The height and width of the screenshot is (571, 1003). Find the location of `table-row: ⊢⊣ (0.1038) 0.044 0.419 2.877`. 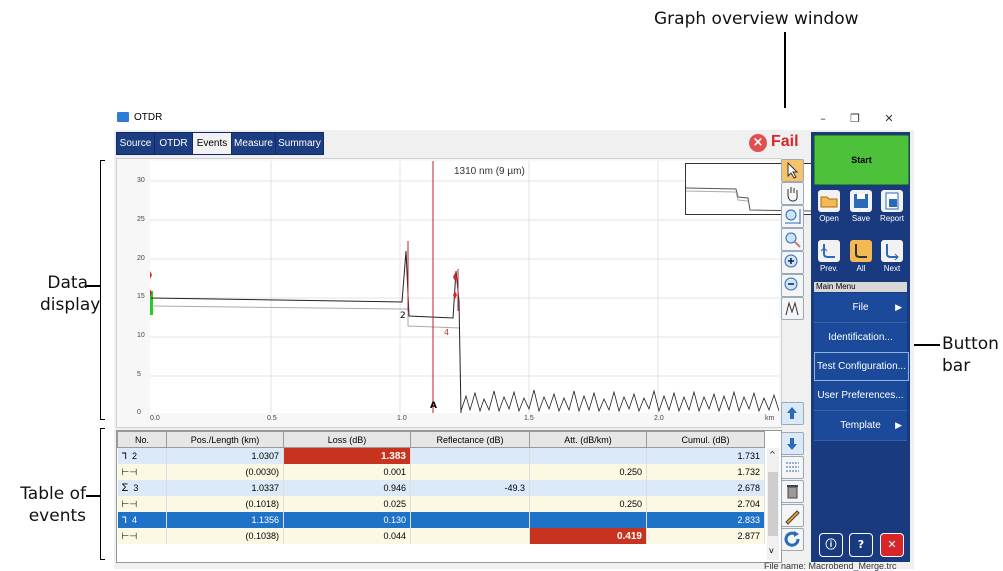

table-row: ⊢⊣ (0.1038) 0.044 0.419 2.877 is located at coordinates (441, 536).